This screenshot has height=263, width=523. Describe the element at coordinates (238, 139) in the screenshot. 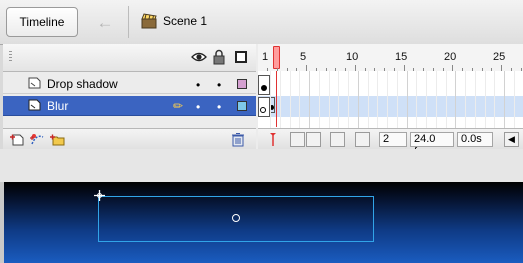

I see `trash-icon` at that location.